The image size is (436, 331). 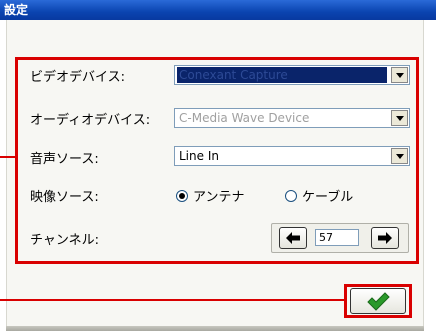 What do you see at coordinates (328, 197) in the screenshot?
I see `radio-label: ケーブル` at bounding box center [328, 197].